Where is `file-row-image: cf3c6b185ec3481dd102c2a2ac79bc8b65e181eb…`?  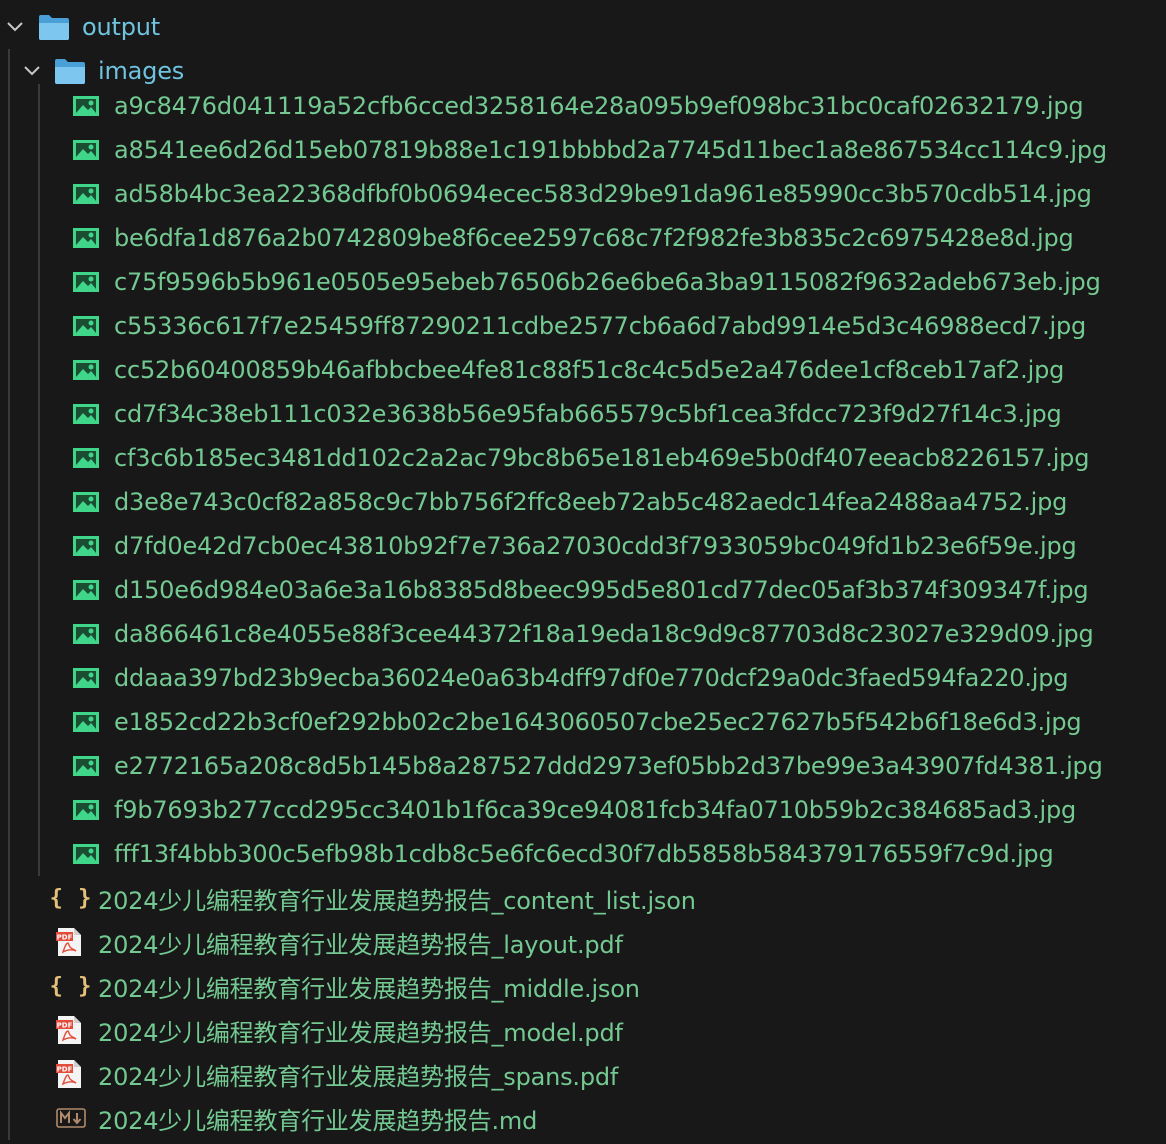 file-row-image: cf3c6b185ec3481dd102c2a2ac79bc8b65e181eb… is located at coordinates (583, 458).